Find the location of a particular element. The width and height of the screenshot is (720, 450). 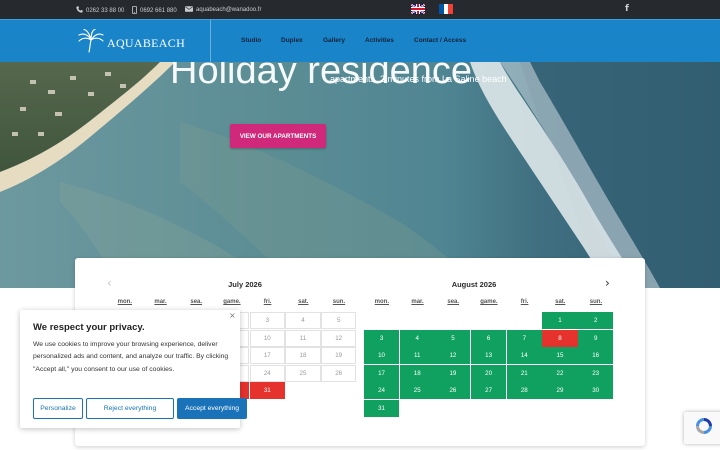

calendar-day: 8 is located at coordinates (560, 338).